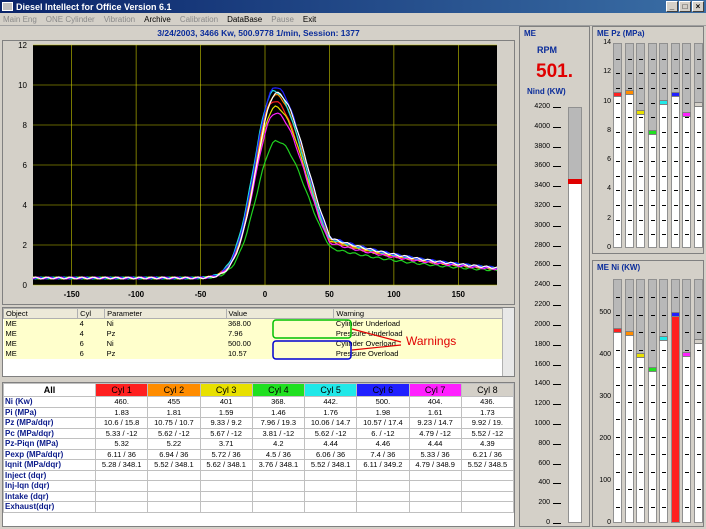 This screenshot has height=529, width=706. I want to click on table-cell: 6.11 / 36, so click(121, 454).